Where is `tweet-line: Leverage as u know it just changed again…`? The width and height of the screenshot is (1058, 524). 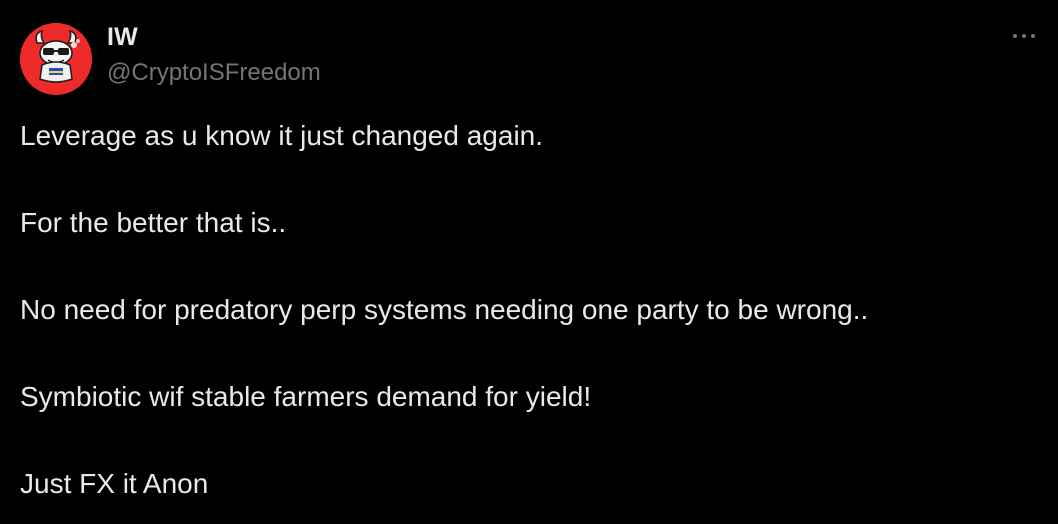
tweet-line: Leverage as u know it just changed again… is located at coordinates (282, 135).